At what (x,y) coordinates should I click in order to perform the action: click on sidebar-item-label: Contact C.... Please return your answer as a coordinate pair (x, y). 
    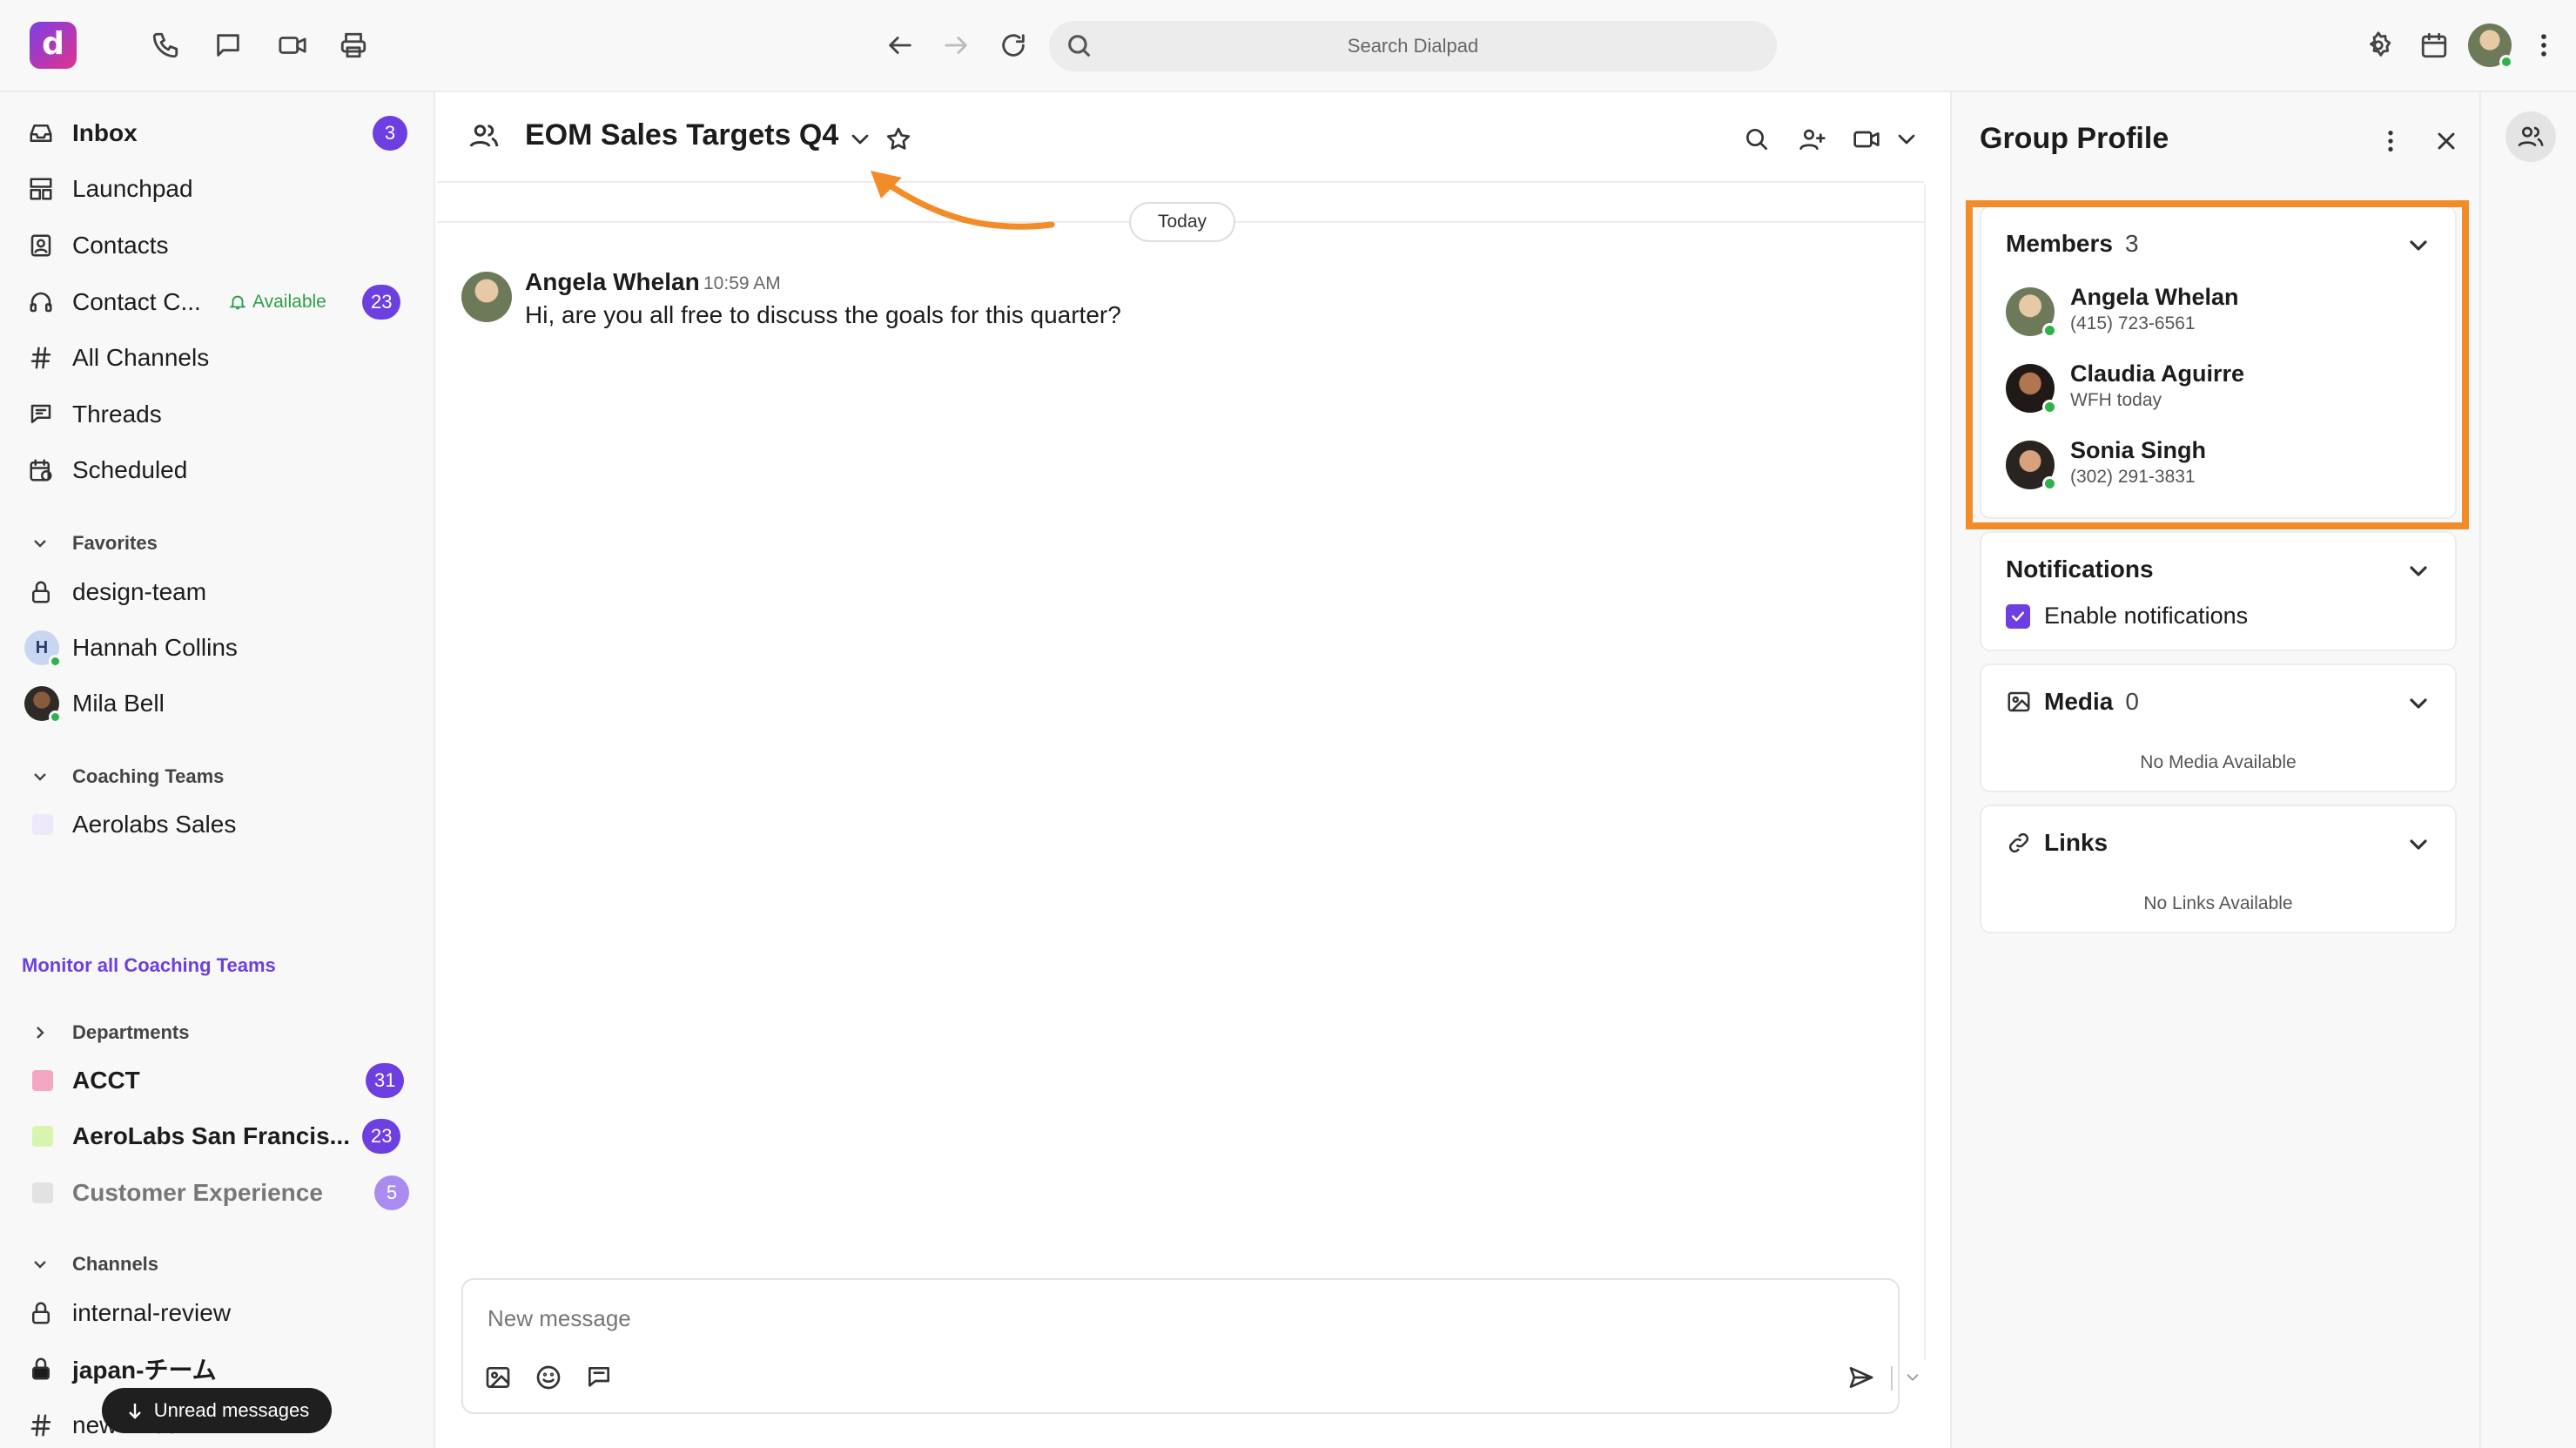
    Looking at the image, I should click on (136, 301).